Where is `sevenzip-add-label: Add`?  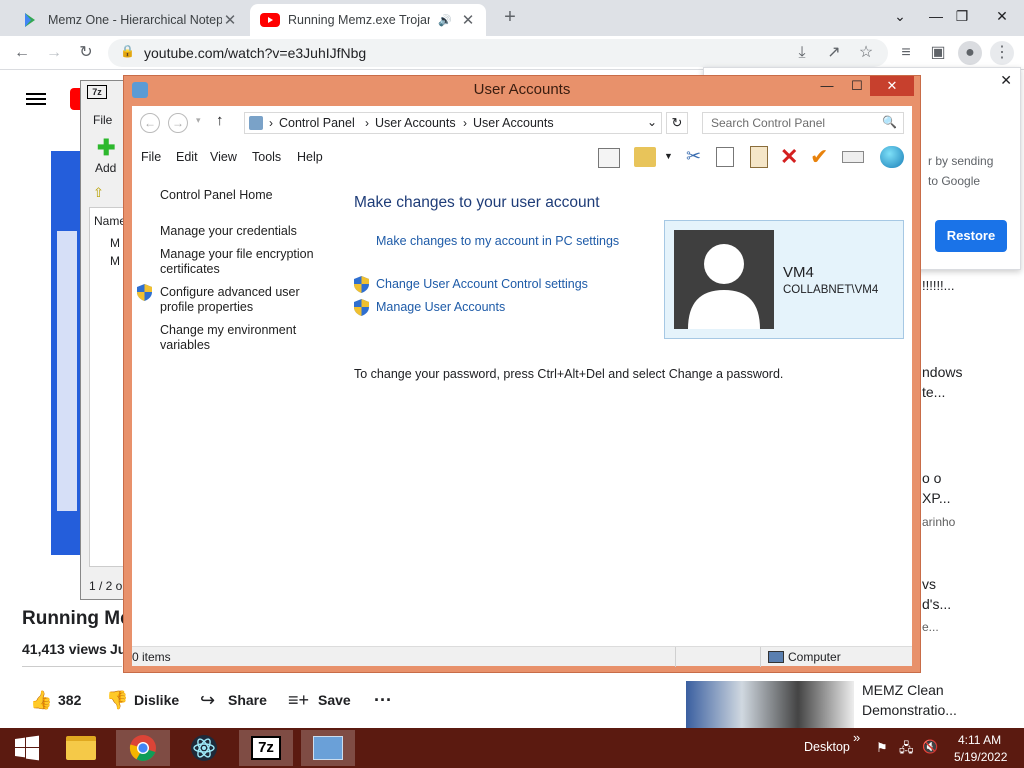
sevenzip-add-label: Add is located at coordinates (105, 168).